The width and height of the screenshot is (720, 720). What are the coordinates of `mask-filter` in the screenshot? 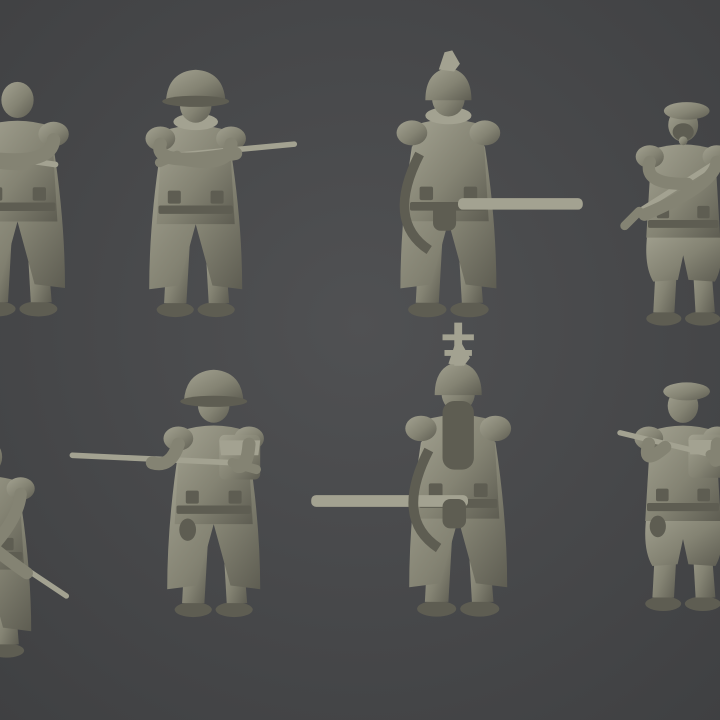 It's located at (683, 141).